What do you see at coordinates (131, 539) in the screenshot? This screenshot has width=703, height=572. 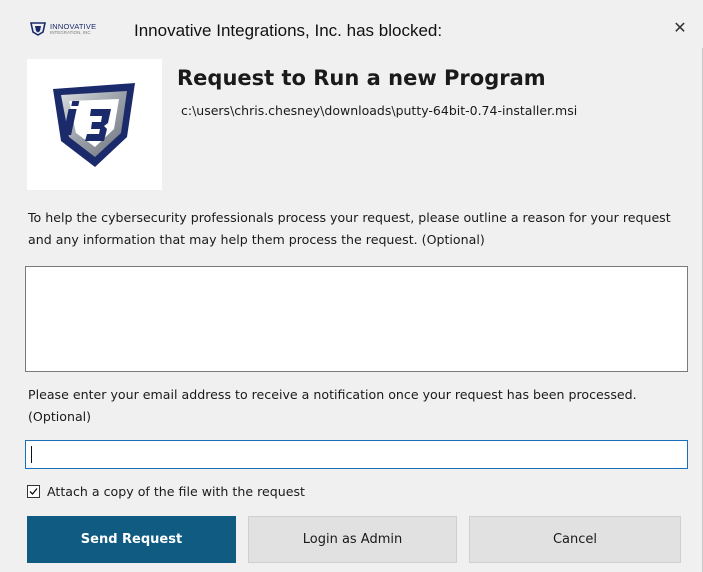 I see `send-request-button: Send Request` at bounding box center [131, 539].